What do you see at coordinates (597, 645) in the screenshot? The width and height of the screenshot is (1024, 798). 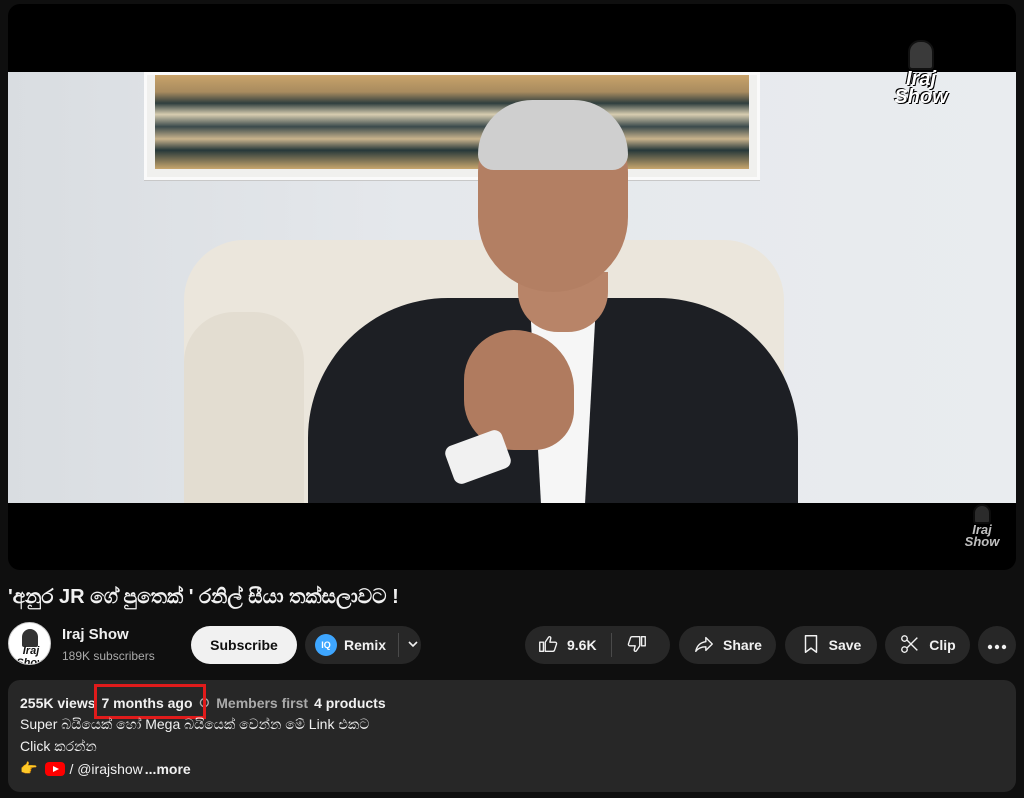 I see `like-dislike-group: 9.6K` at bounding box center [597, 645].